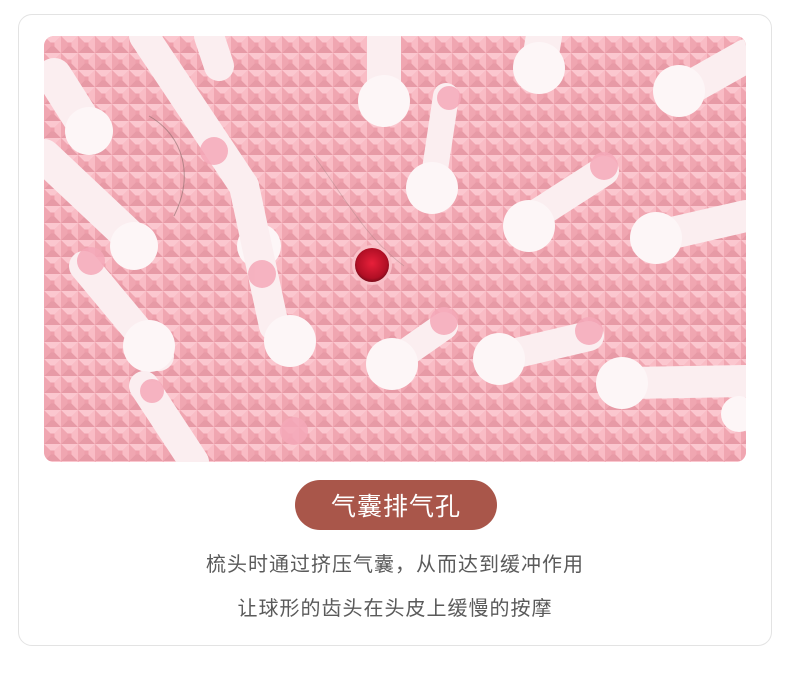 This screenshot has width=790, height=685. What do you see at coordinates (395, 608) in the screenshot?
I see `description-line-2: 让球形的齿头在头皮上缓慢的按摩` at bounding box center [395, 608].